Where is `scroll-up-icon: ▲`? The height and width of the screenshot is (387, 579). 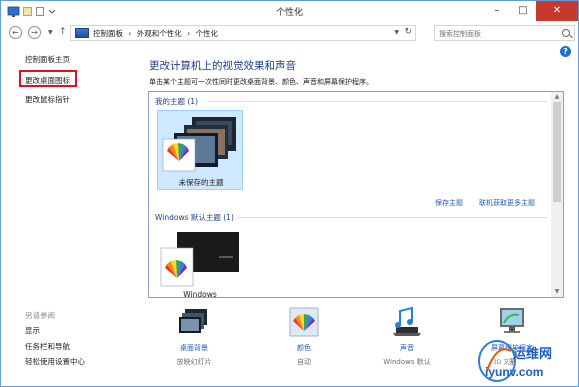 scroll-up-icon: ▲ is located at coordinates (557, 96).